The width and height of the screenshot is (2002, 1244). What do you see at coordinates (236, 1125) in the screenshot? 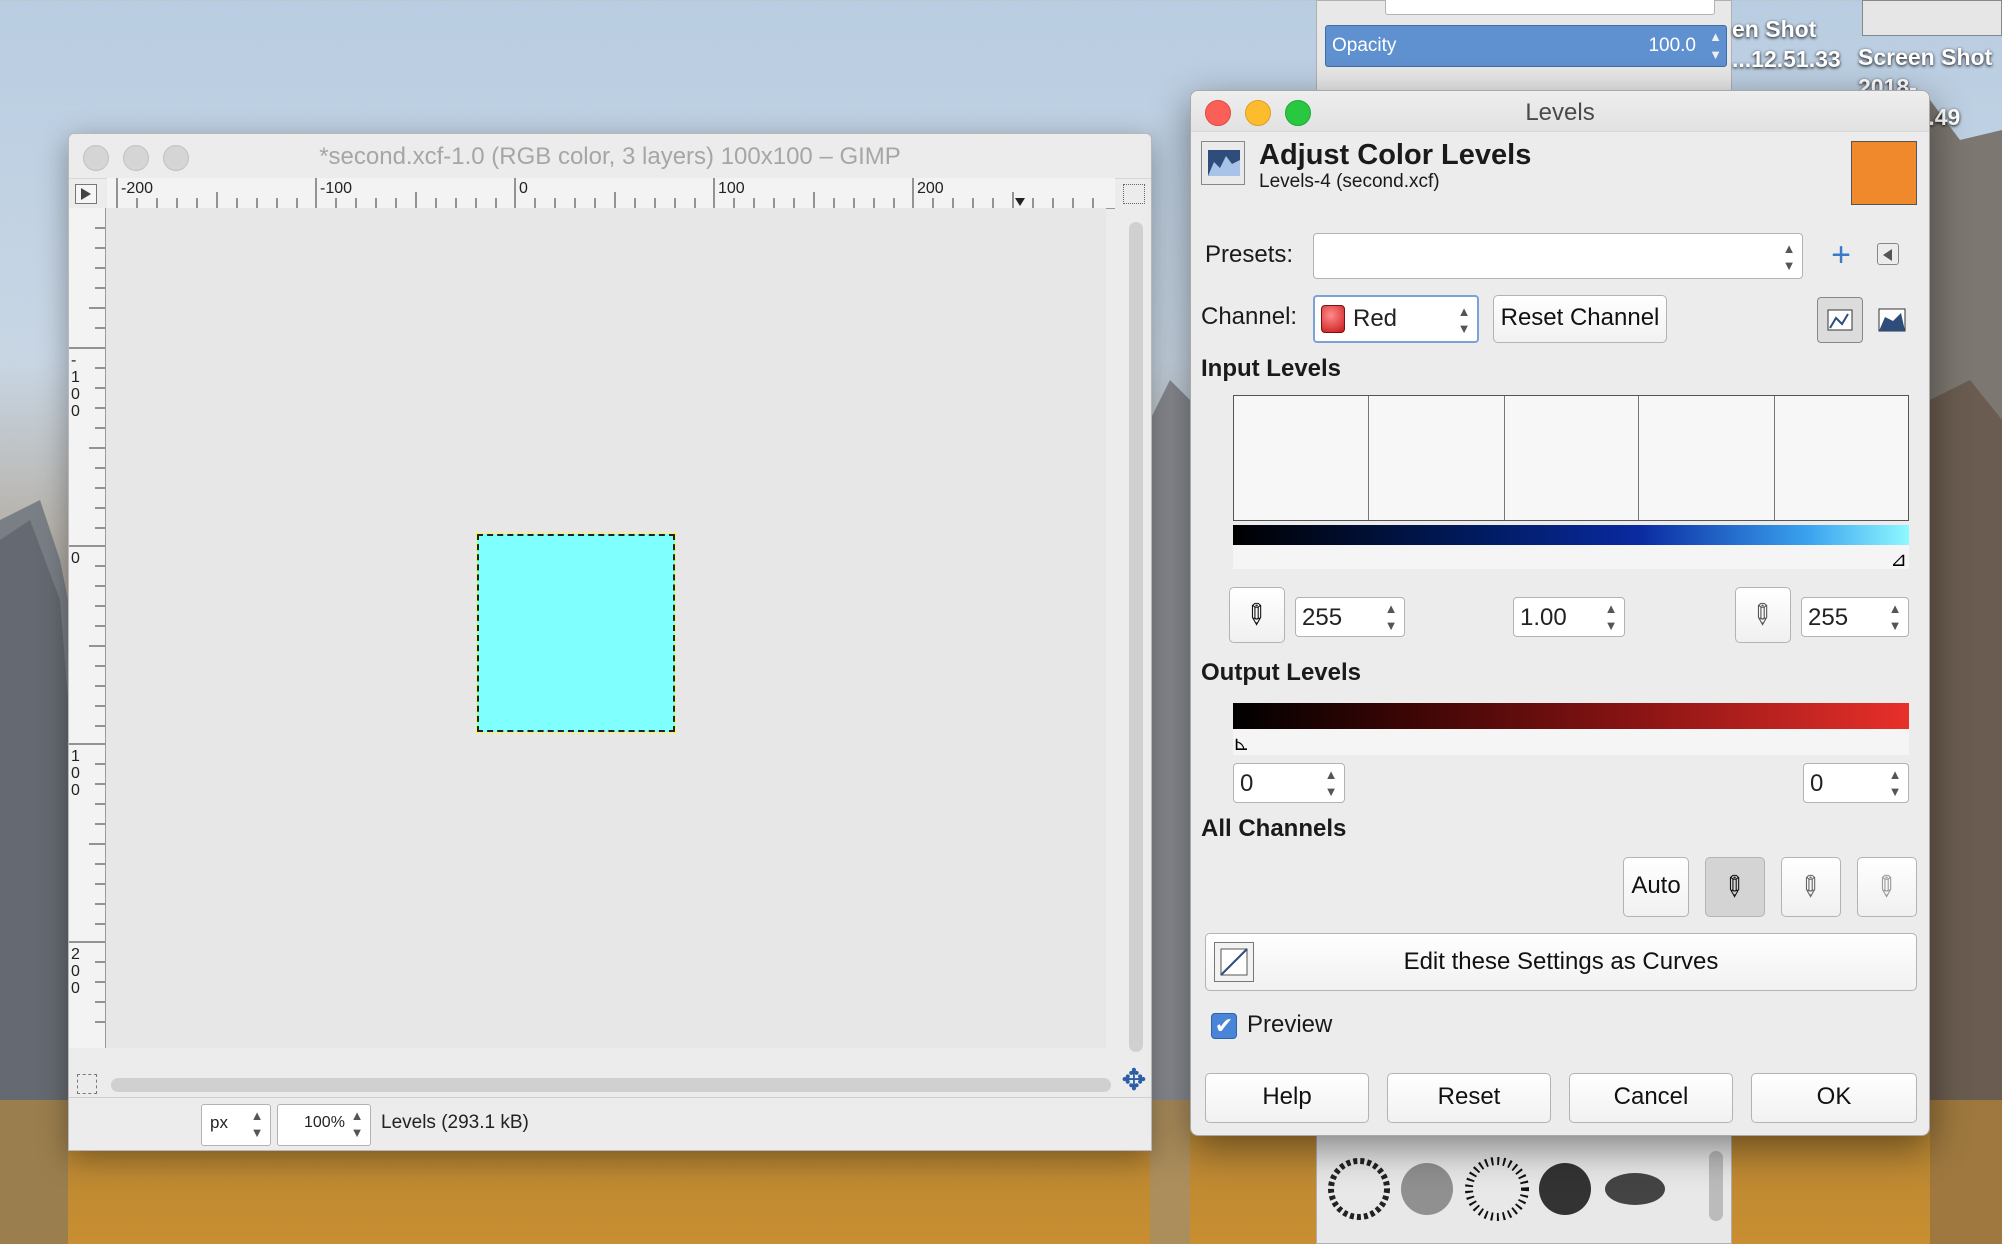
I see `unit-select: px ▲ ▼` at bounding box center [236, 1125].